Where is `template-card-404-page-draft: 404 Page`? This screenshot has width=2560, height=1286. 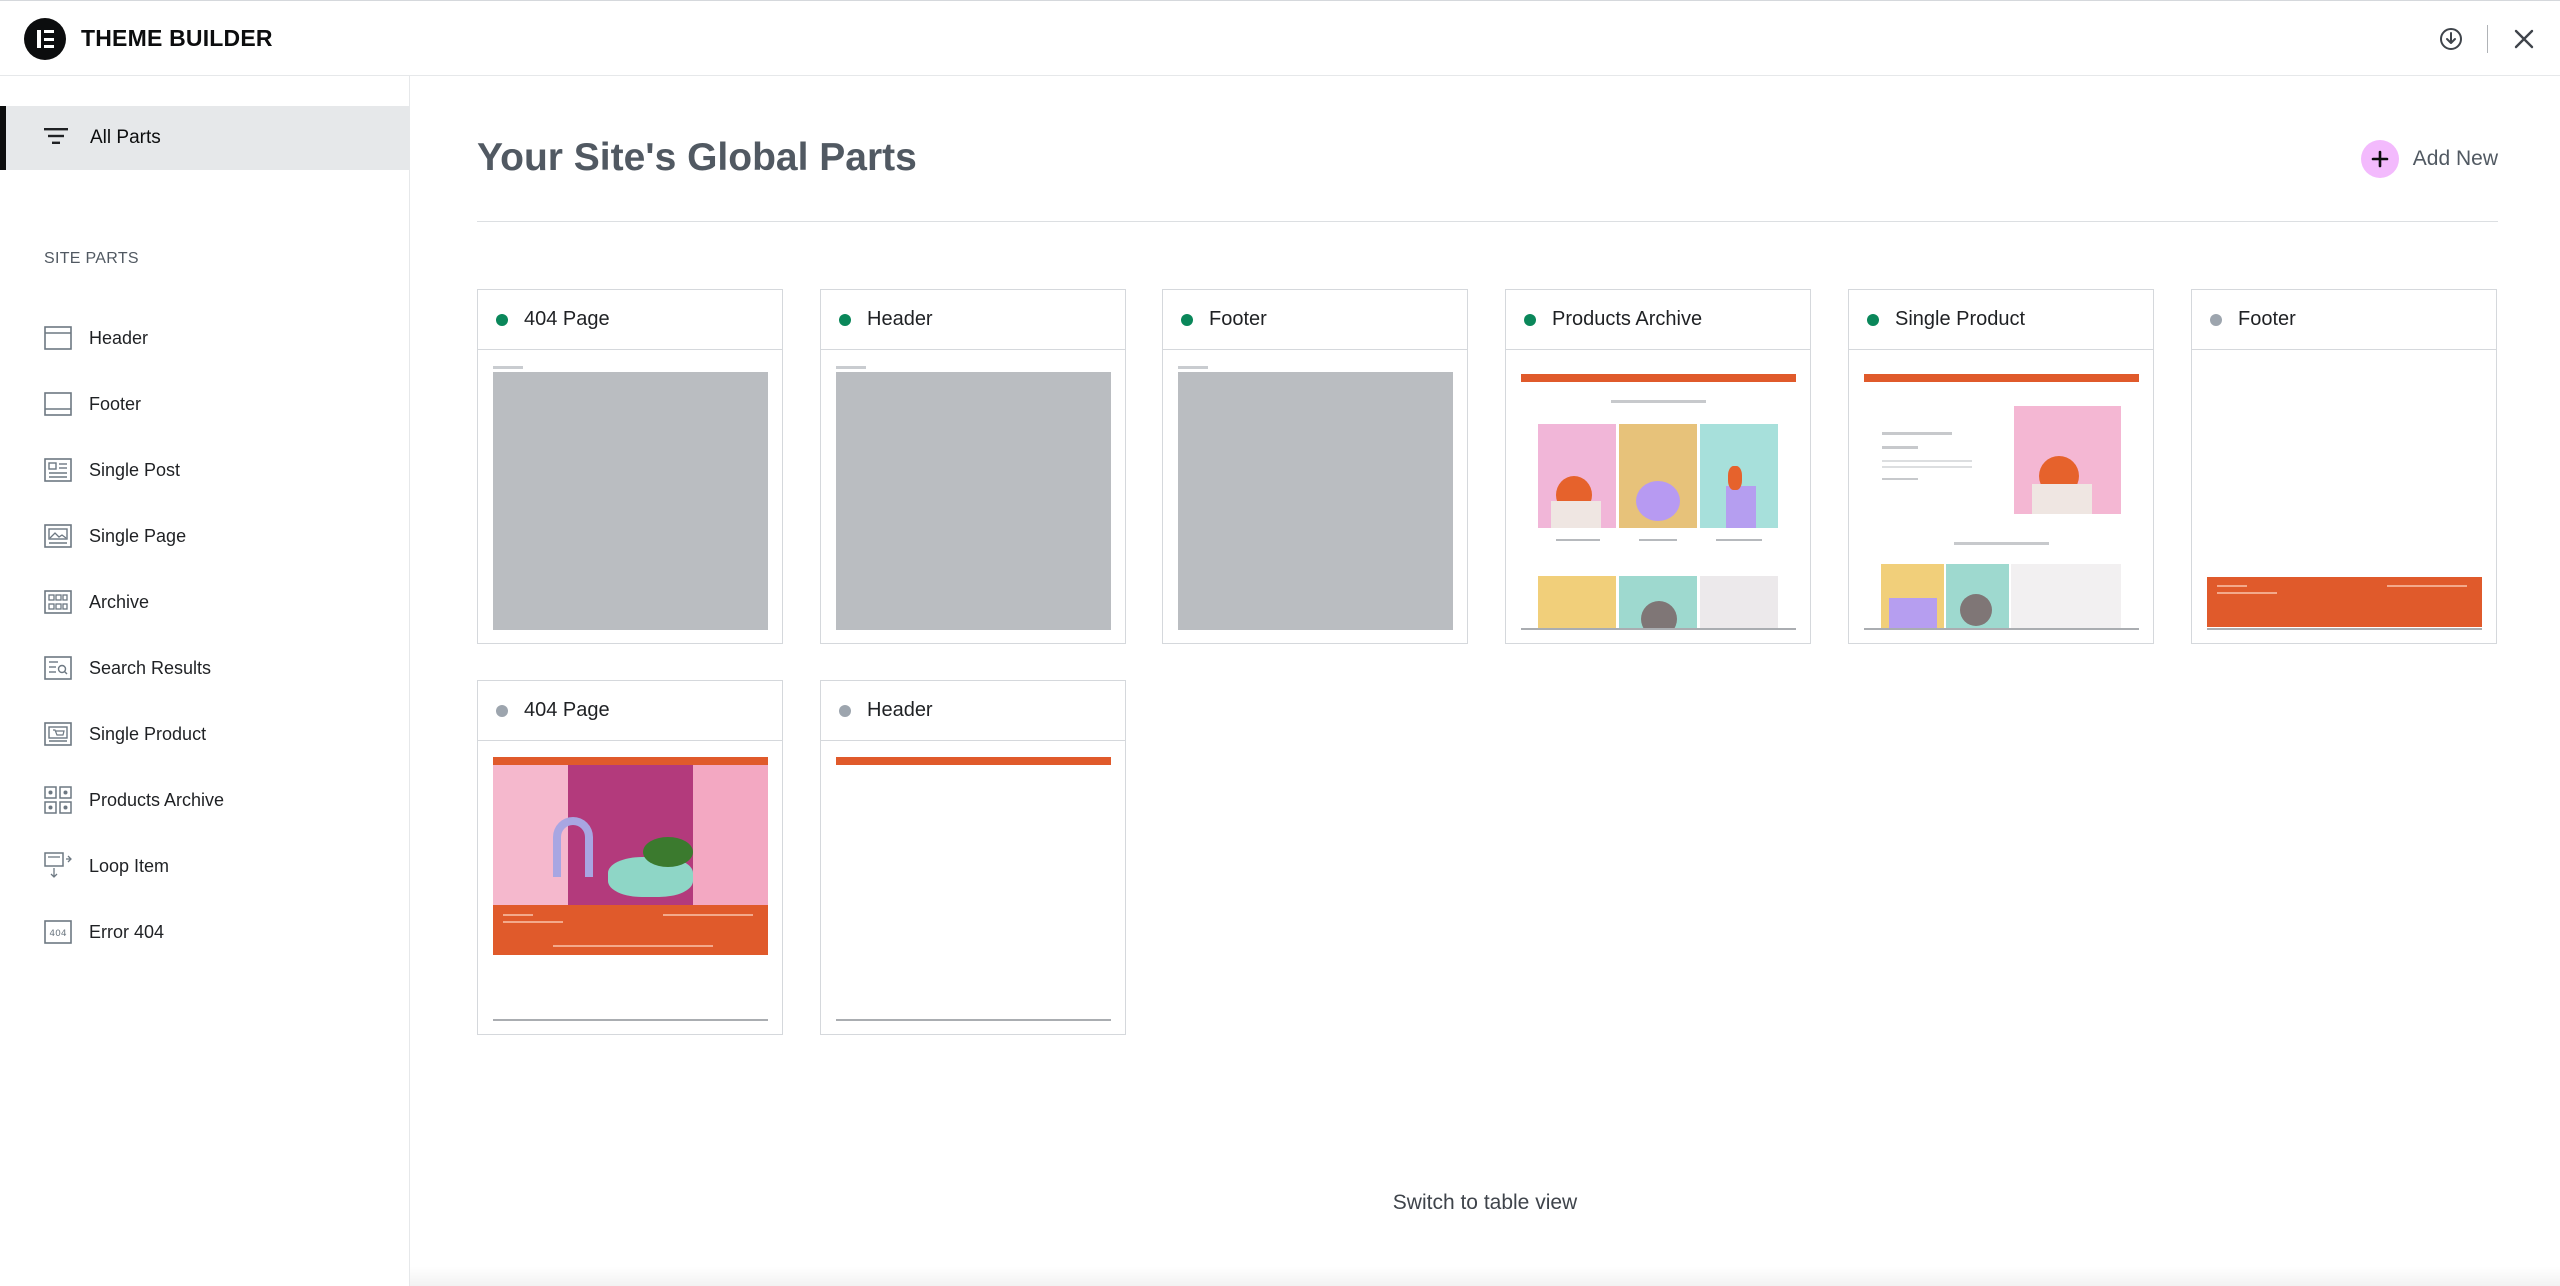 template-card-404-page-draft: 404 Page is located at coordinates (630, 857).